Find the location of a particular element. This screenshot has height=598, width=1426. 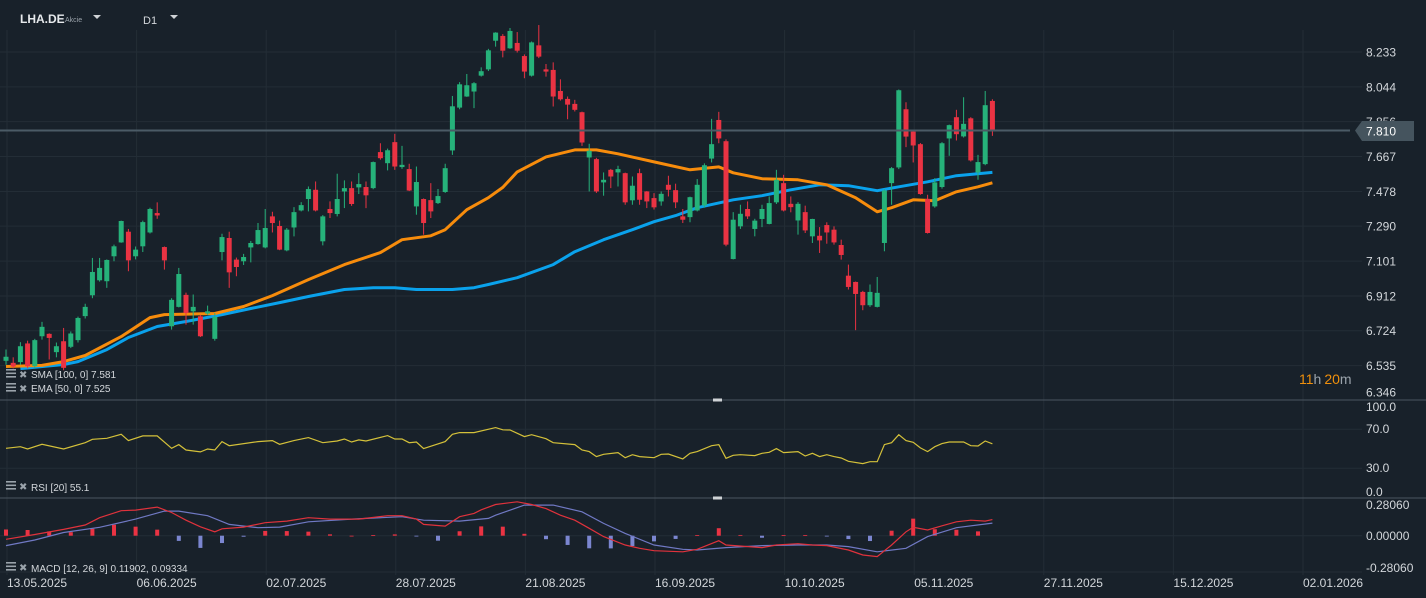

resize-handle-rsi is located at coordinates (717, 400).